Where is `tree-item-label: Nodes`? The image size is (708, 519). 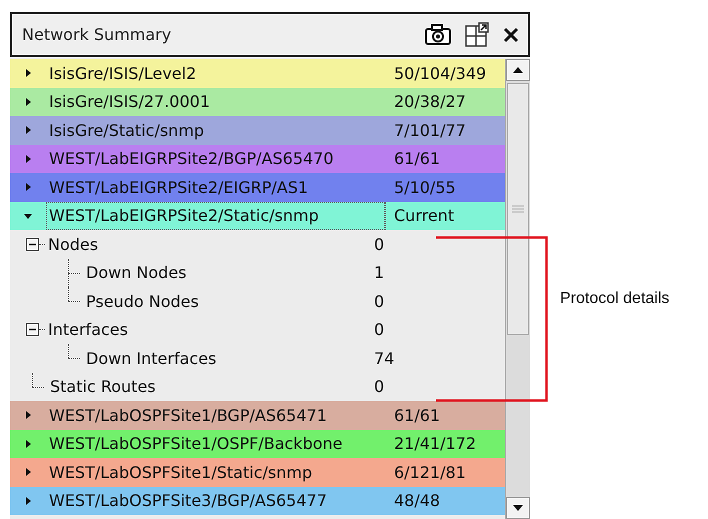 tree-item-label: Nodes is located at coordinates (211, 244).